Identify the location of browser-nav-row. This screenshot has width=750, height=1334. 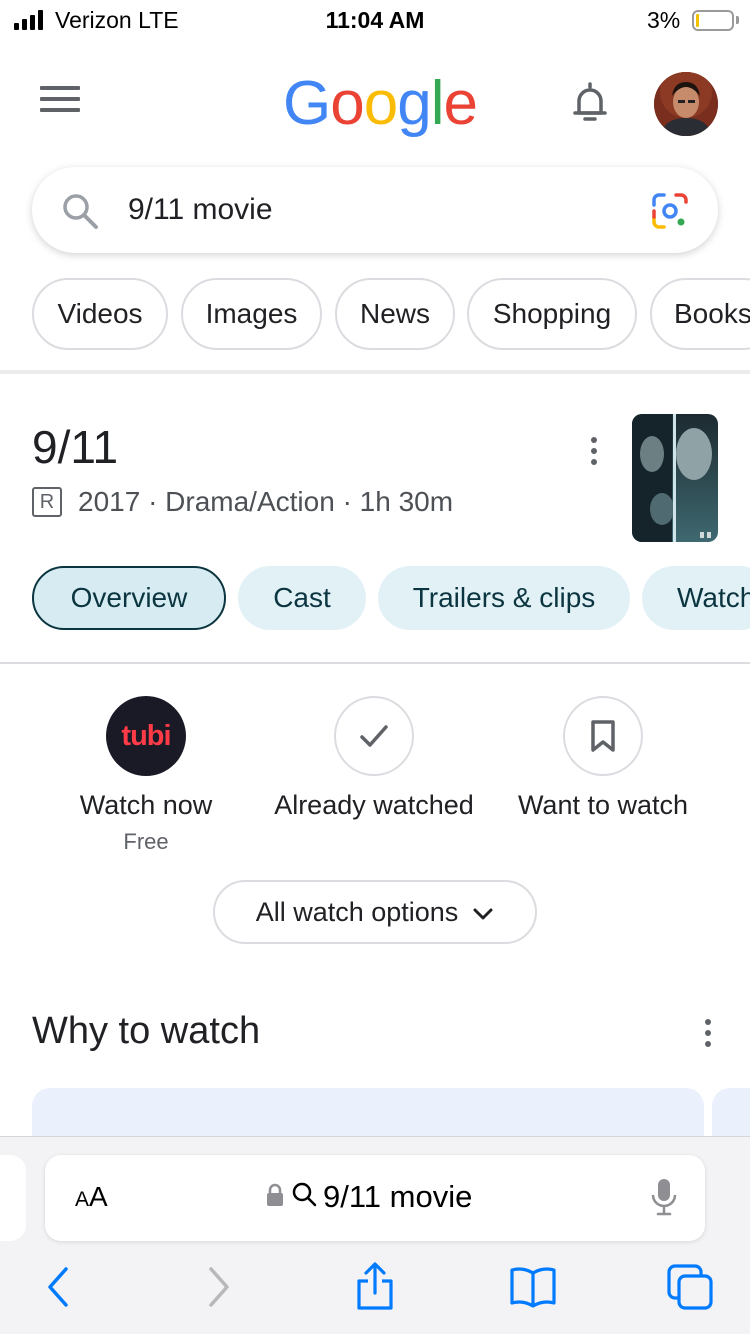
(375, 1293).